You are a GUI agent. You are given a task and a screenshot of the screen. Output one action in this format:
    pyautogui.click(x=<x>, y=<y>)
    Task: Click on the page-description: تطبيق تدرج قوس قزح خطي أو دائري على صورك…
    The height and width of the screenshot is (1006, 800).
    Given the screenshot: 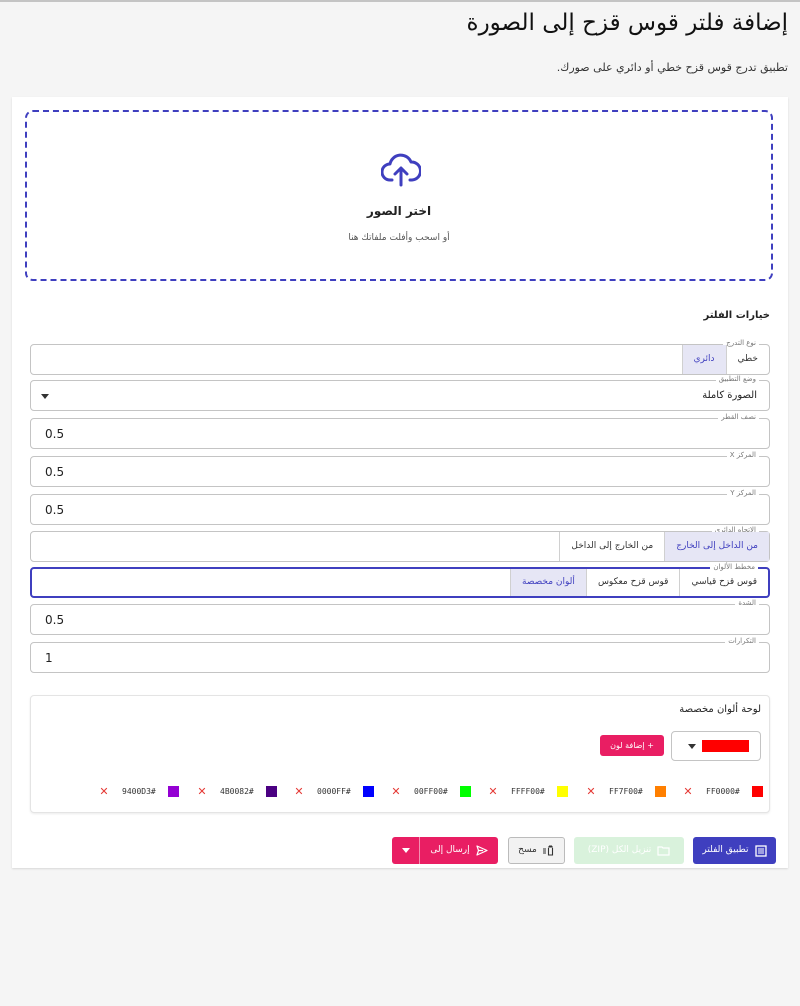 What is the action you would take?
    pyautogui.click(x=672, y=67)
    